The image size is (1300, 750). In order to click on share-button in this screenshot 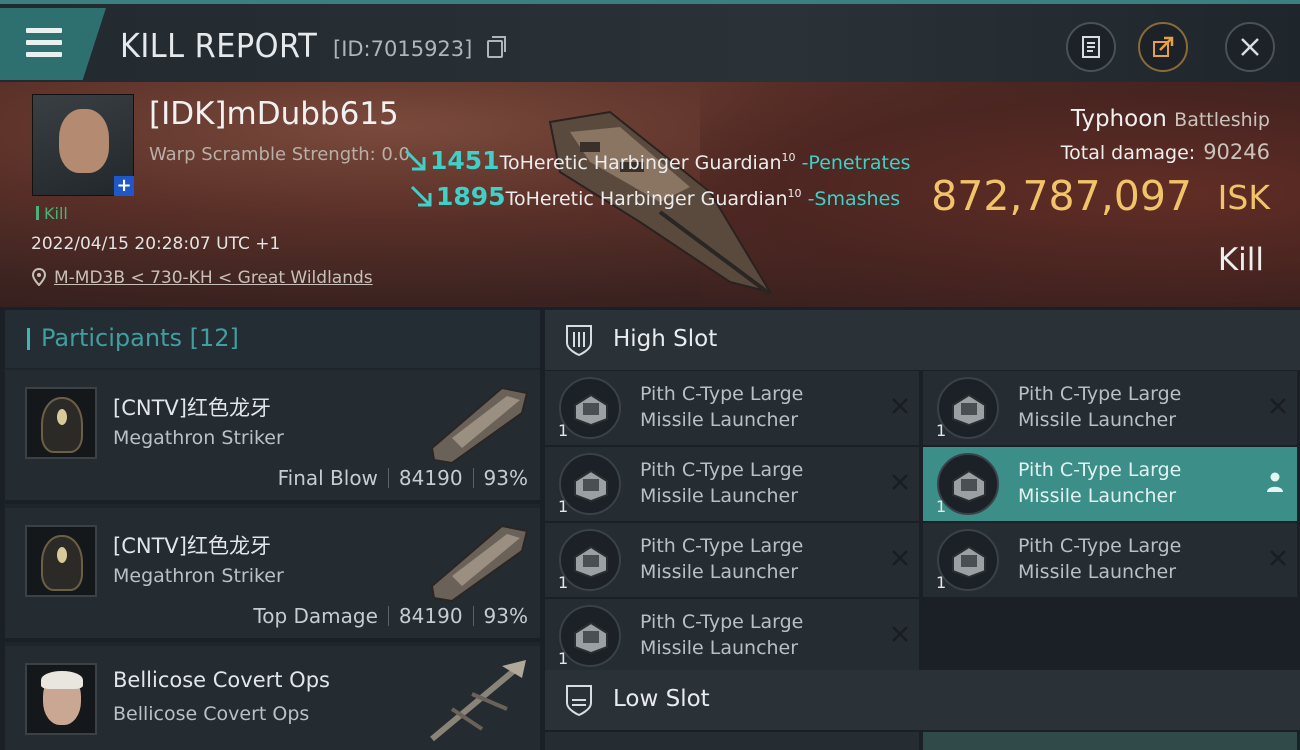, I will do `click(1163, 47)`.